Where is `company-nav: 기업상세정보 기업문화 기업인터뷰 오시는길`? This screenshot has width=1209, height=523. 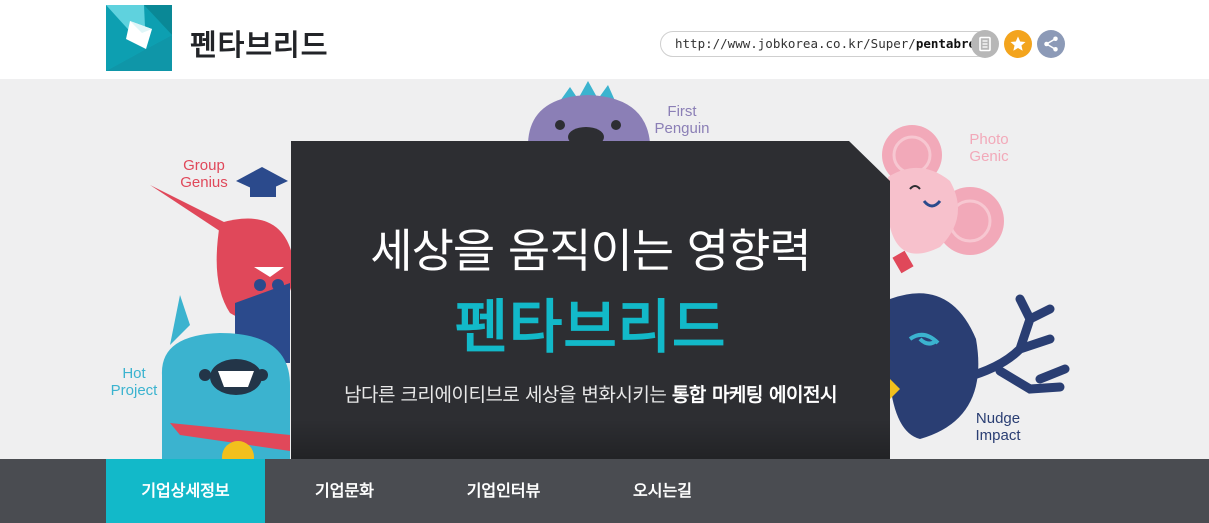
company-nav: 기업상세정보 기업문화 기업인터뷰 오시는길 is located at coordinates (604, 491).